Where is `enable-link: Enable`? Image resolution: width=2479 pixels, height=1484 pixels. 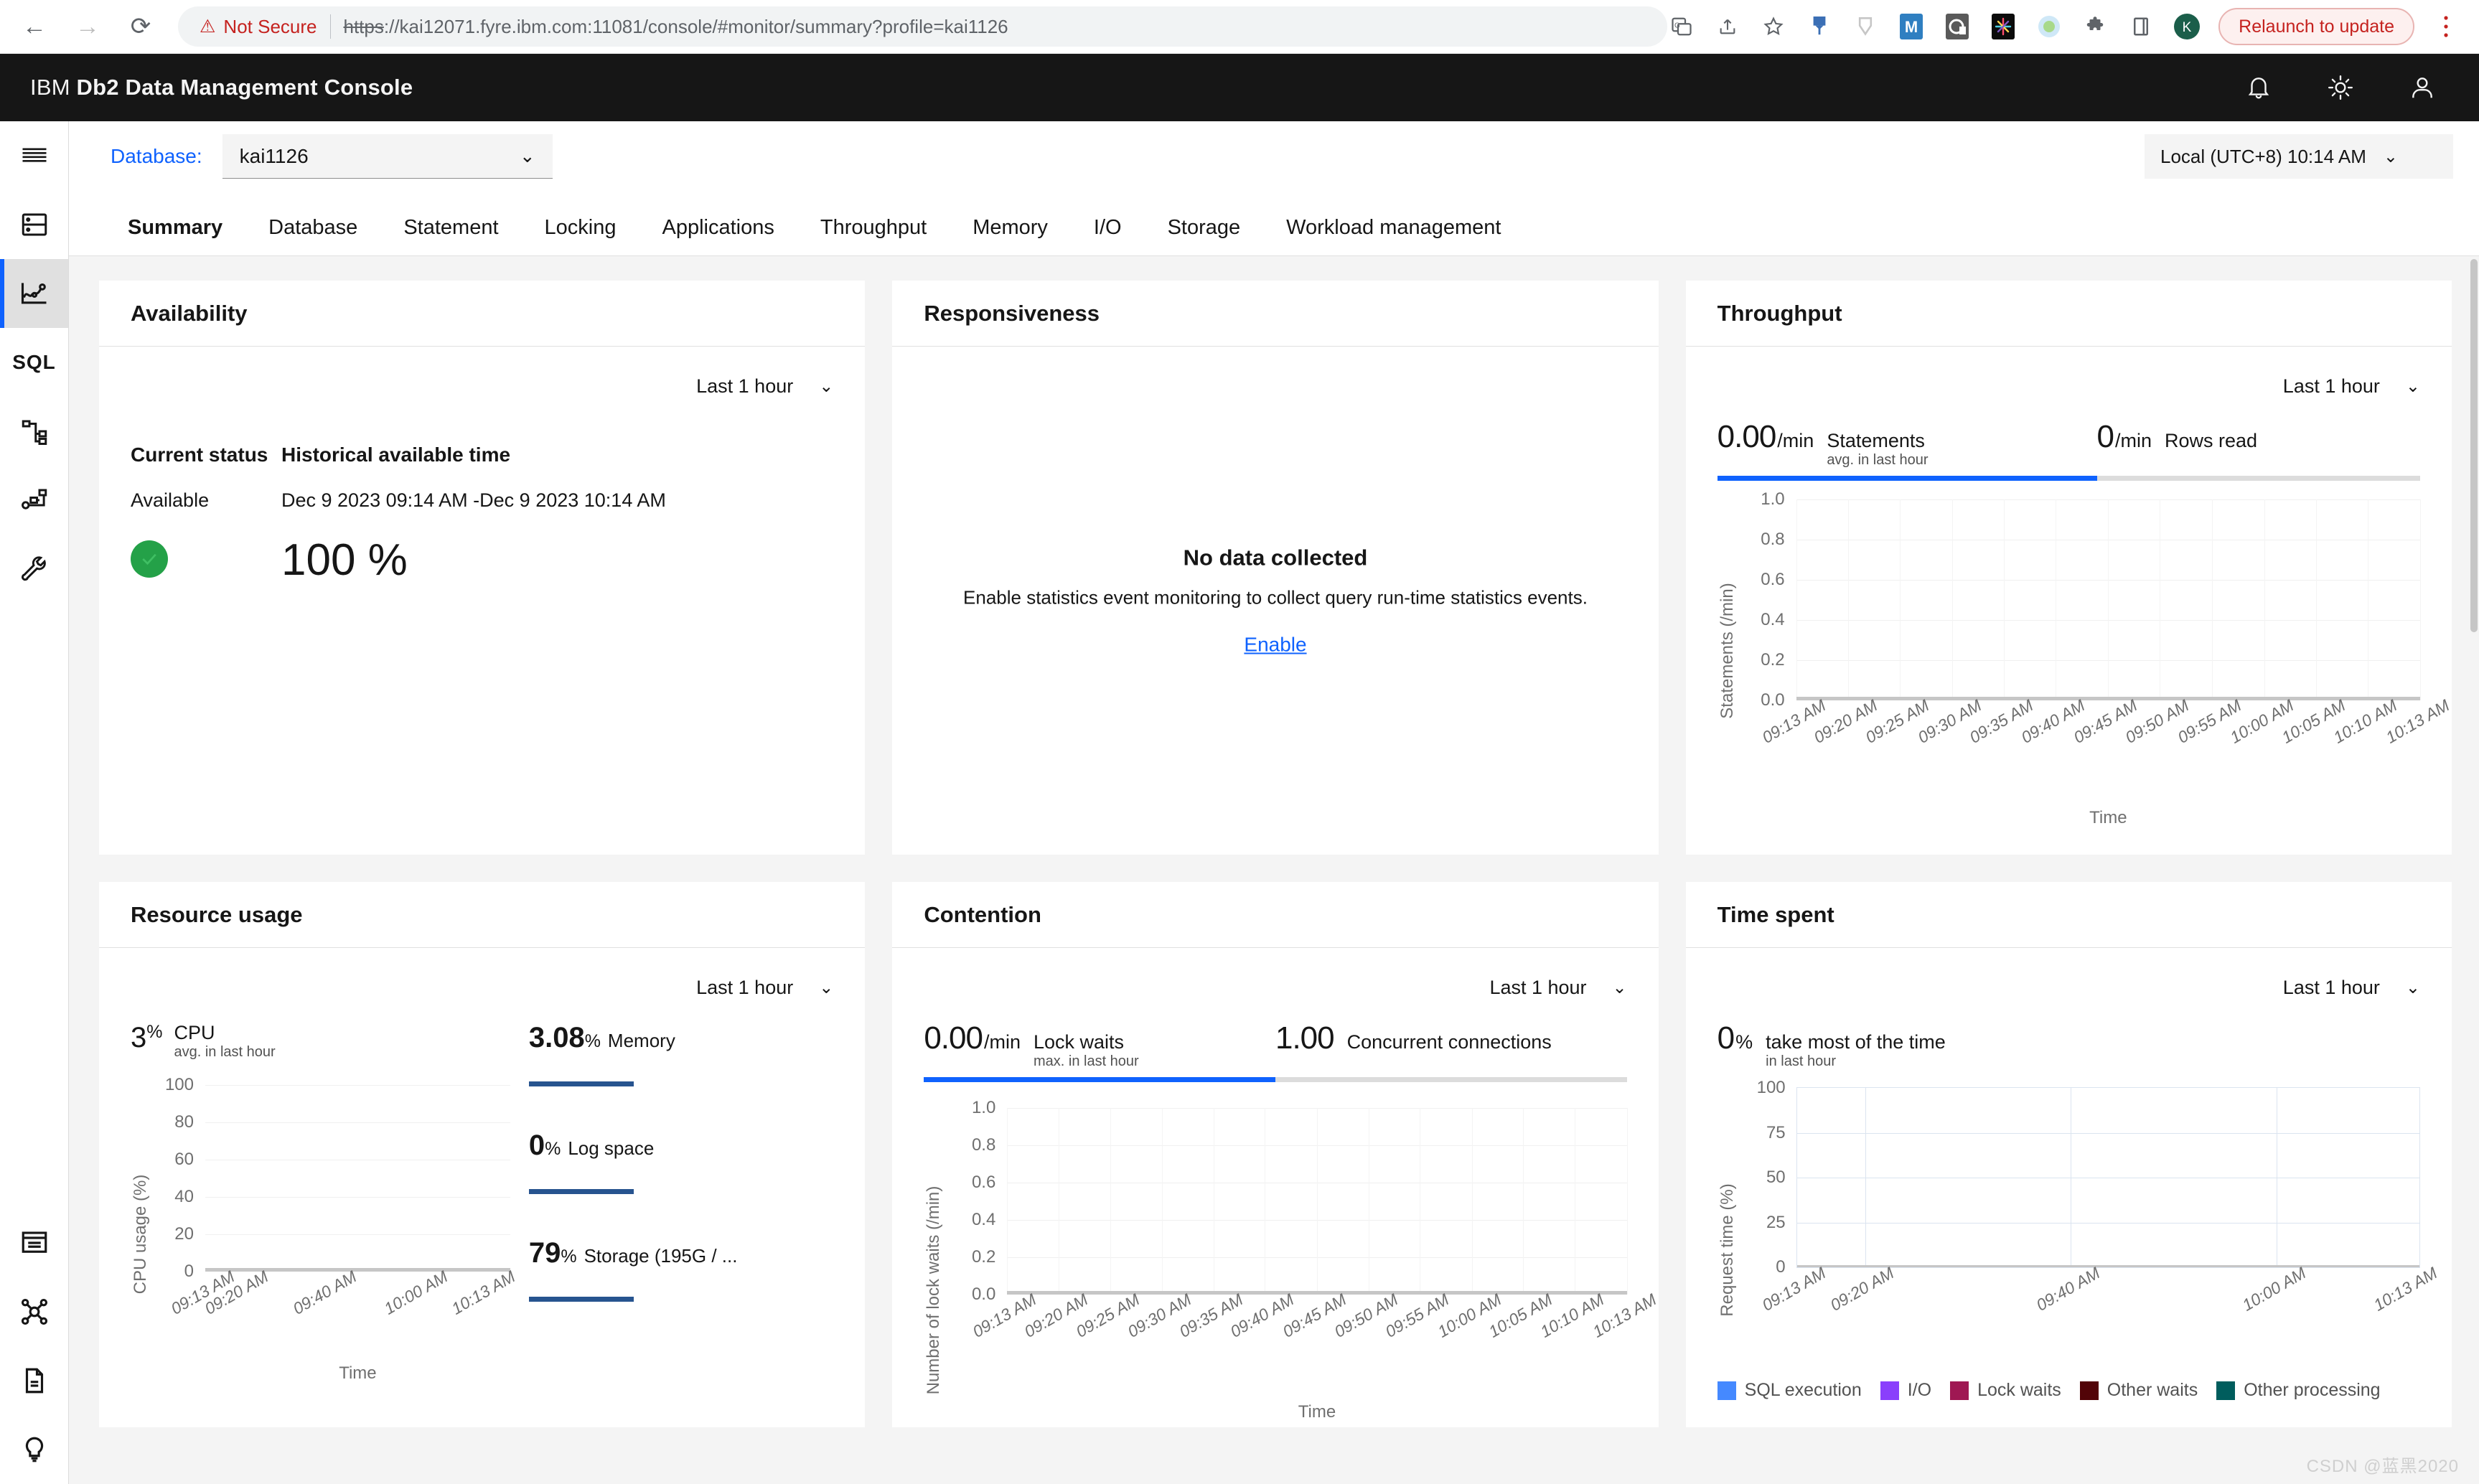 enable-link: Enable is located at coordinates (1275, 645).